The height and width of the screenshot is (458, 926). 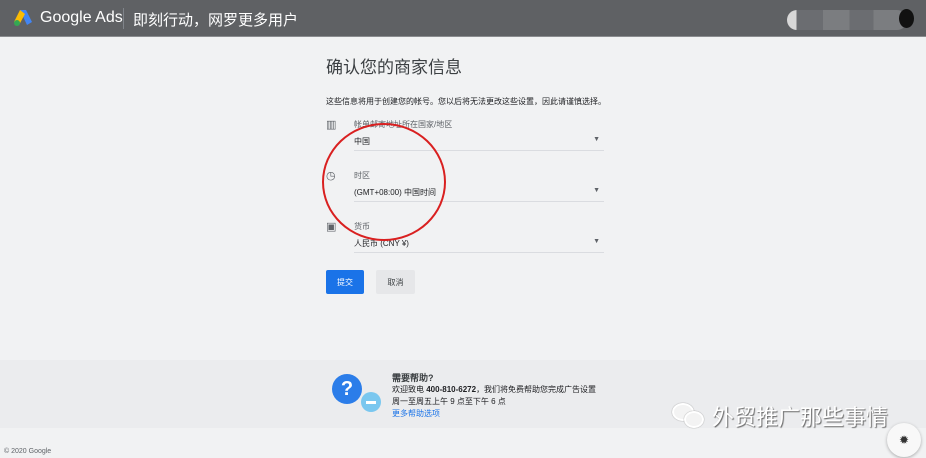 I want to click on page-title: 确认您的商家信息, so click(x=394, y=67).